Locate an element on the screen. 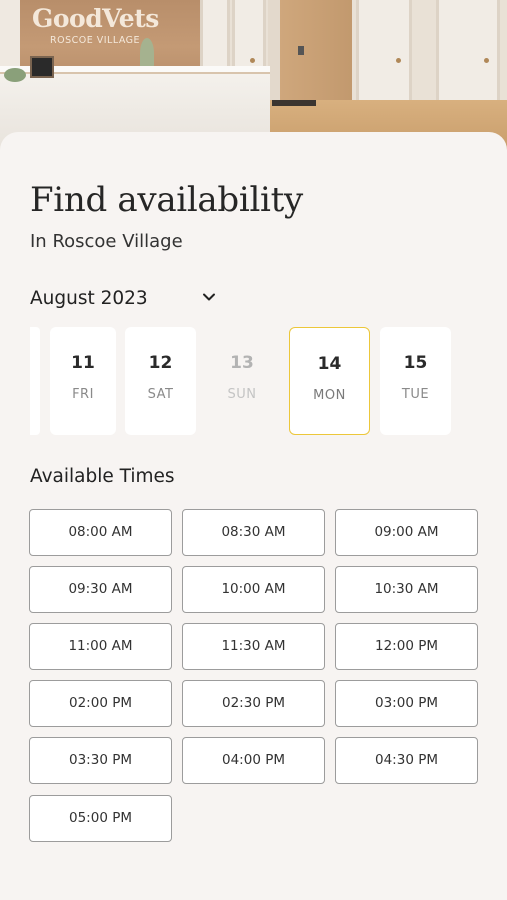 This screenshot has height=900, width=507. date-card-12: 12 SAT is located at coordinates (160, 381).